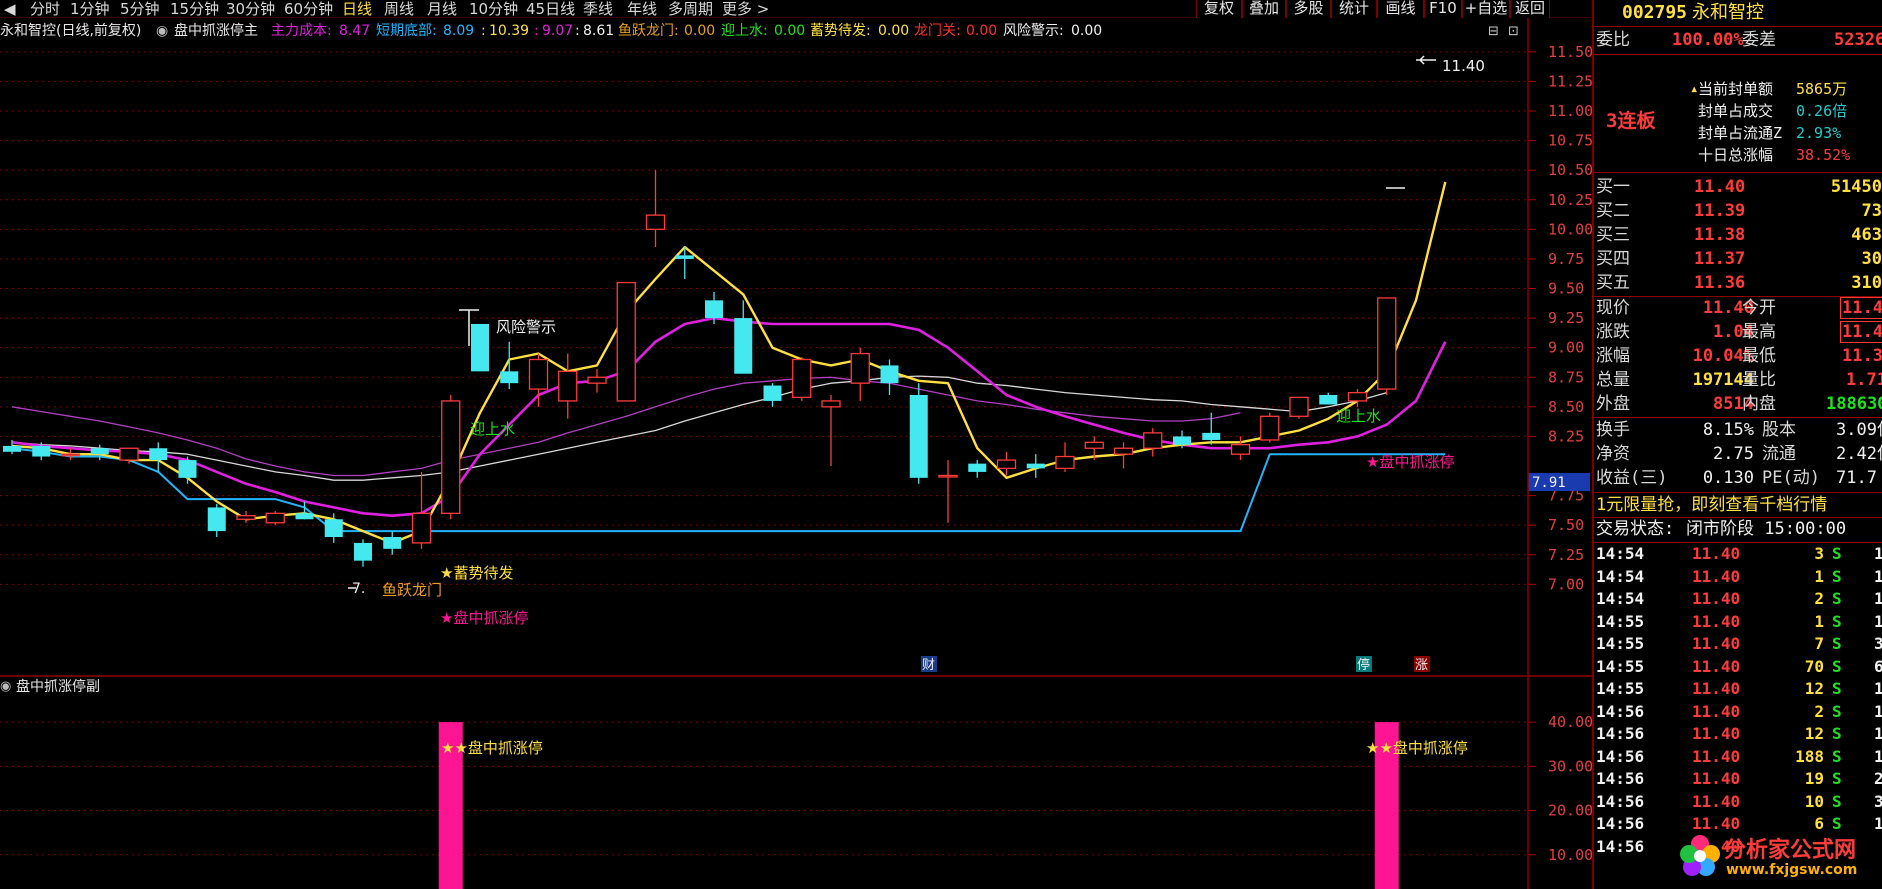 This screenshot has width=1882, height=889. I want to click on quote-value: 11.33, so click(1862, 356).